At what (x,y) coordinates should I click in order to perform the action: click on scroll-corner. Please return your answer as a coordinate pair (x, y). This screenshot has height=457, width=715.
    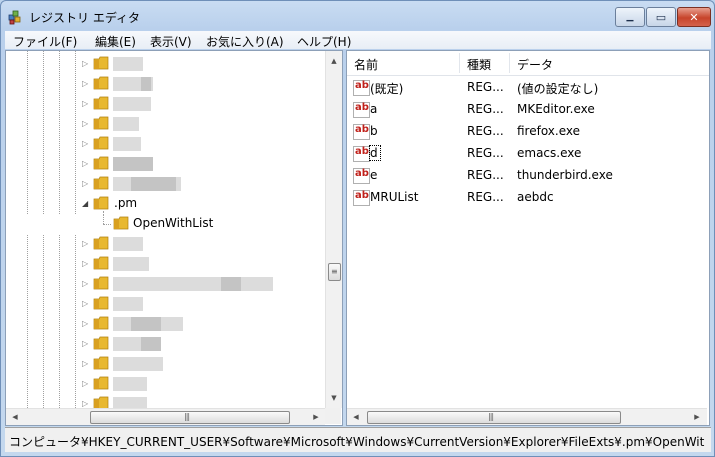
    Looking at the image, I should click on (333, 416).